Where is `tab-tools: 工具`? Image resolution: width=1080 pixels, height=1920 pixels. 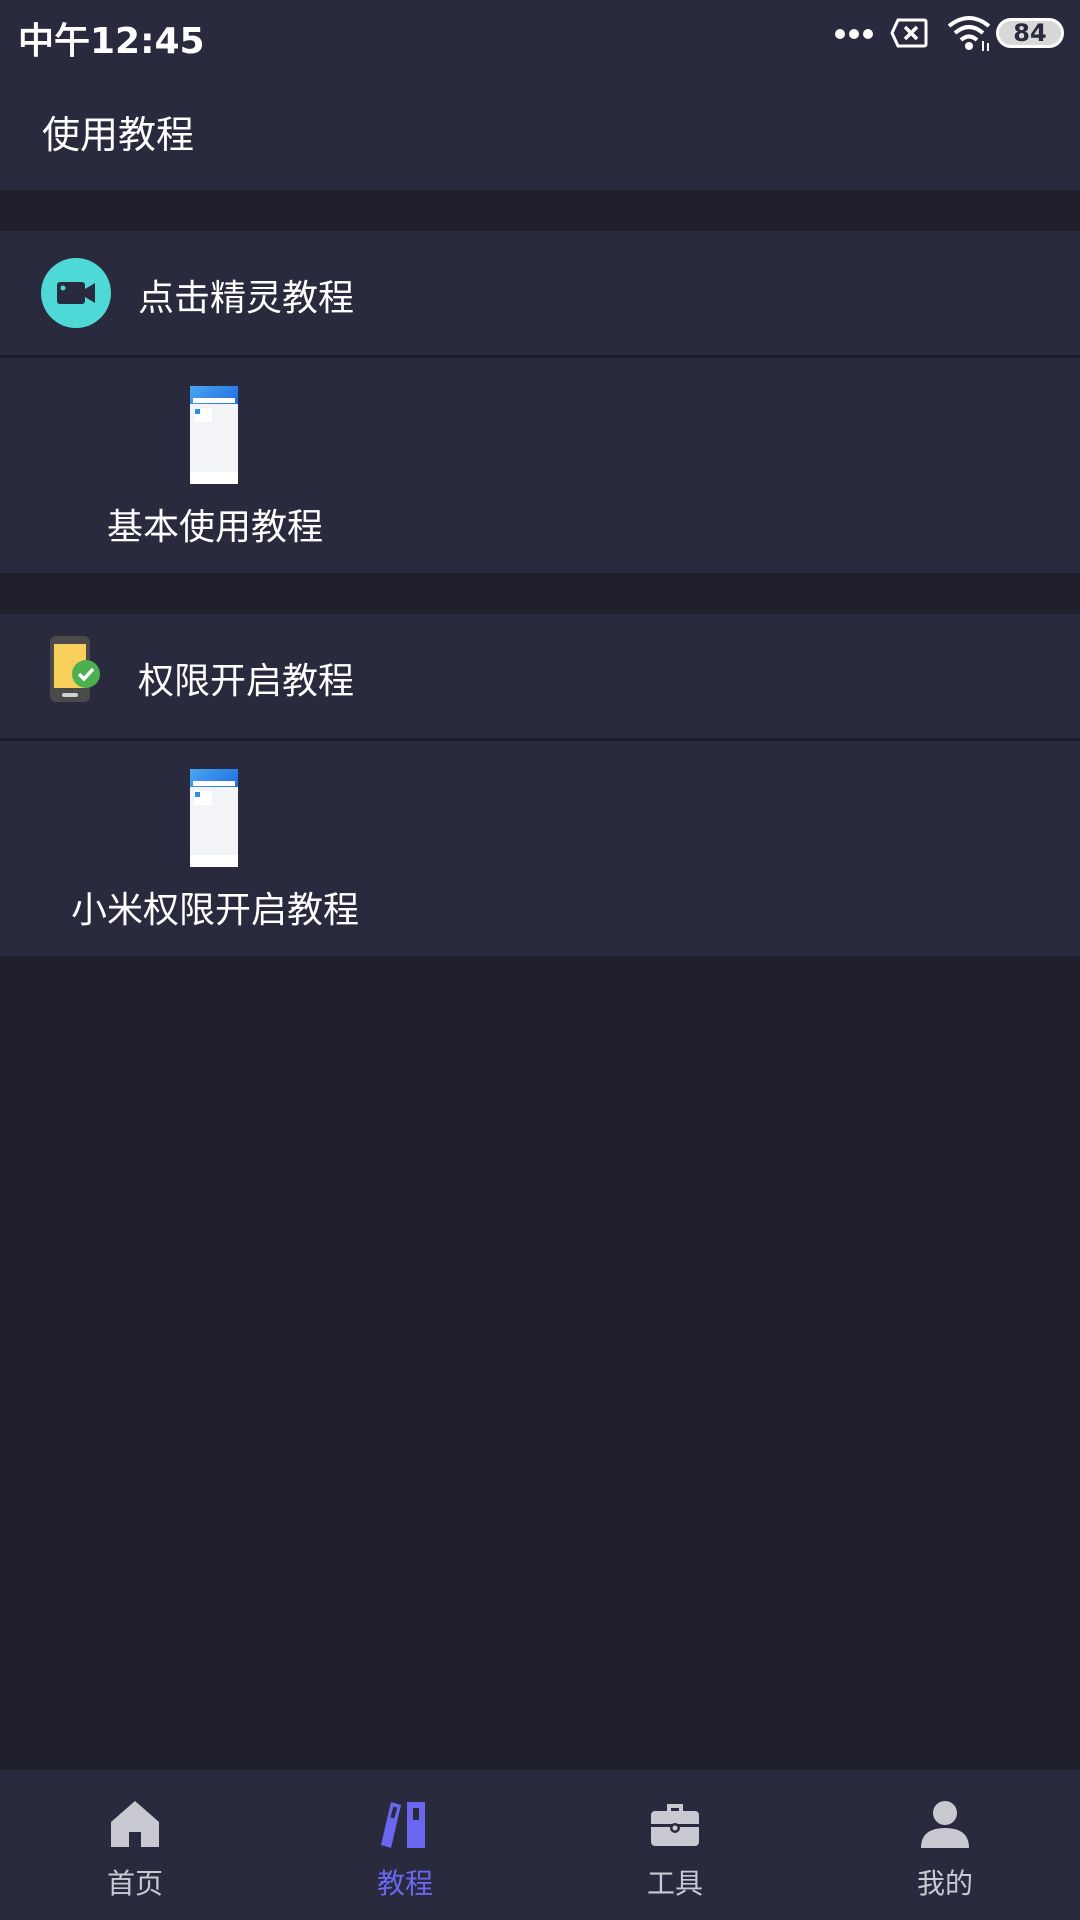 tab-tools: 工具 is located at coordinates (675, 1845).